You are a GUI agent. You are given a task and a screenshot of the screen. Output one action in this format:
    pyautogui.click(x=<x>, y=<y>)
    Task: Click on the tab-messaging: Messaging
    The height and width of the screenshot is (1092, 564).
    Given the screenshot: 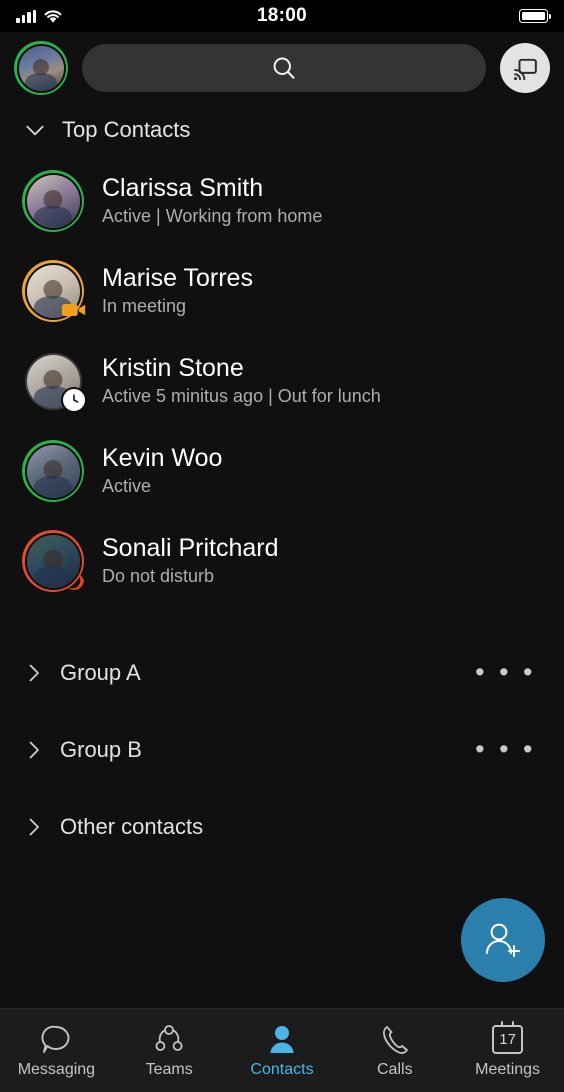 What is the action you would take?
    pyautogui.click(x=56, y=1050)
    